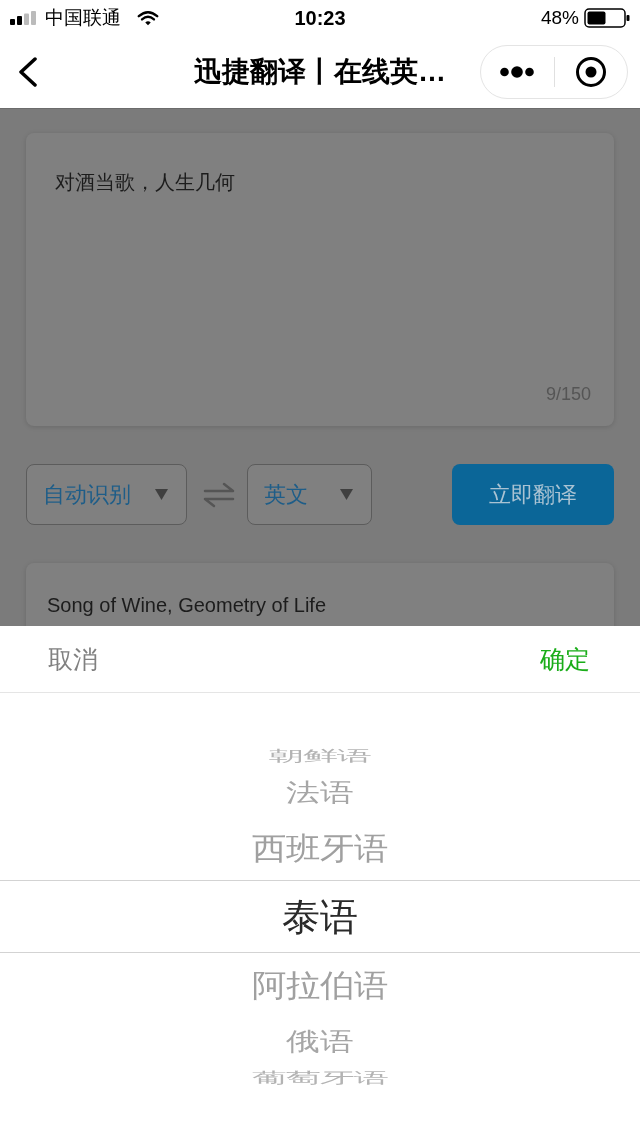  I want to click on translate-button: 立即翻译, so click(533, 494).